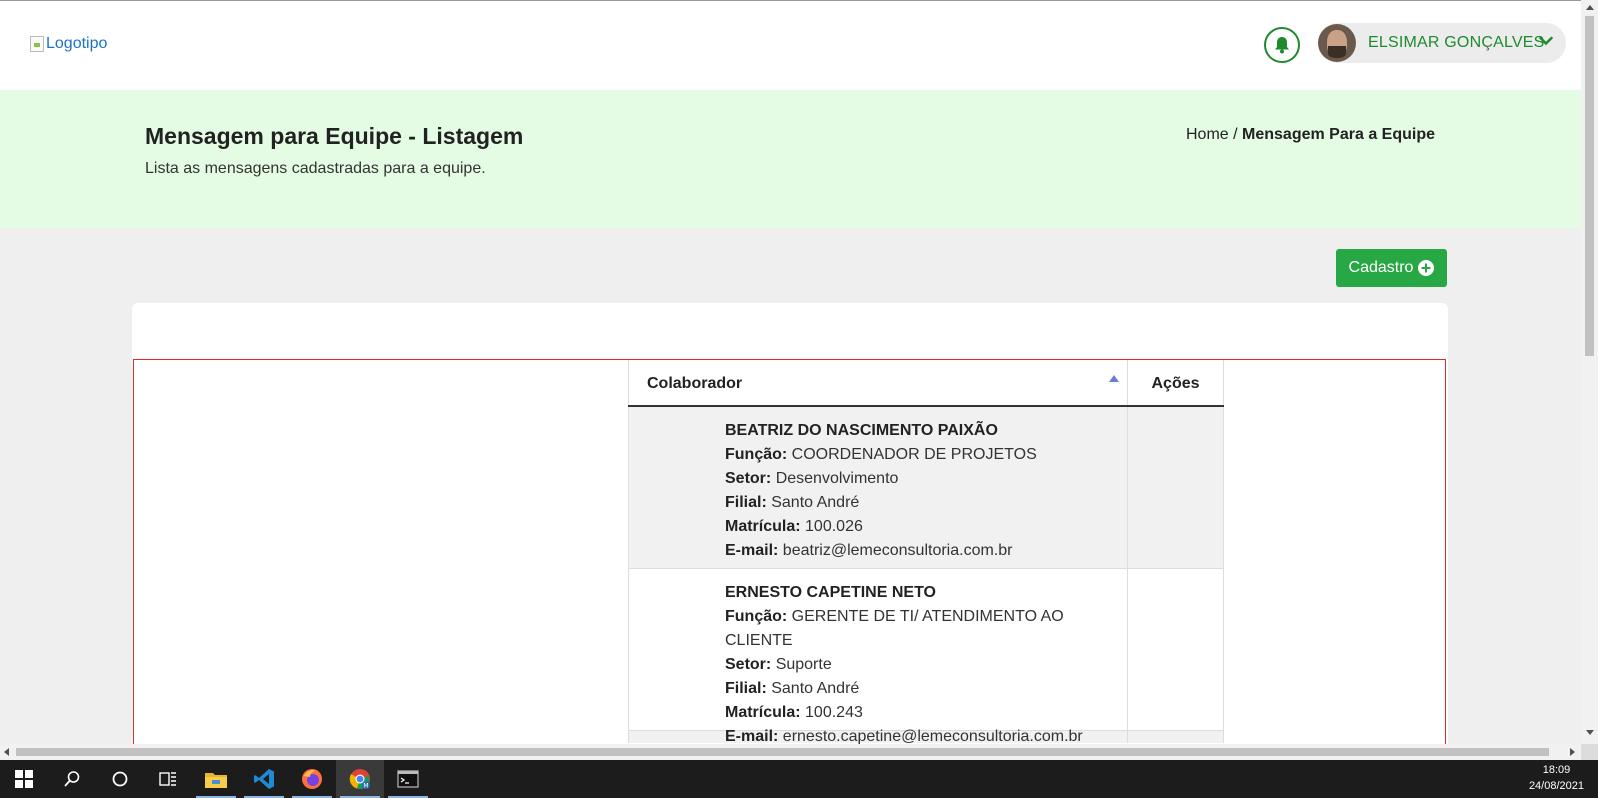 The image size is (1598, 798). Describe the element at coordinates (878, 382) in the screenshot. I see `column-header-colaborador: Colaborador` at that location.